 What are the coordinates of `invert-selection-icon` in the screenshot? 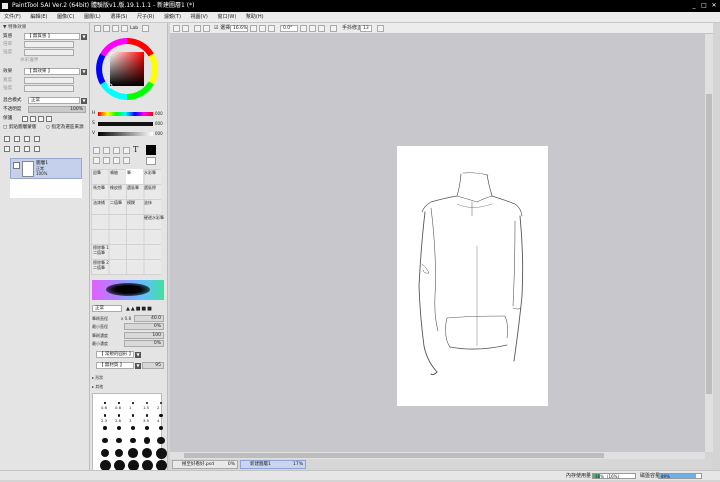 It's located at (206, 28).